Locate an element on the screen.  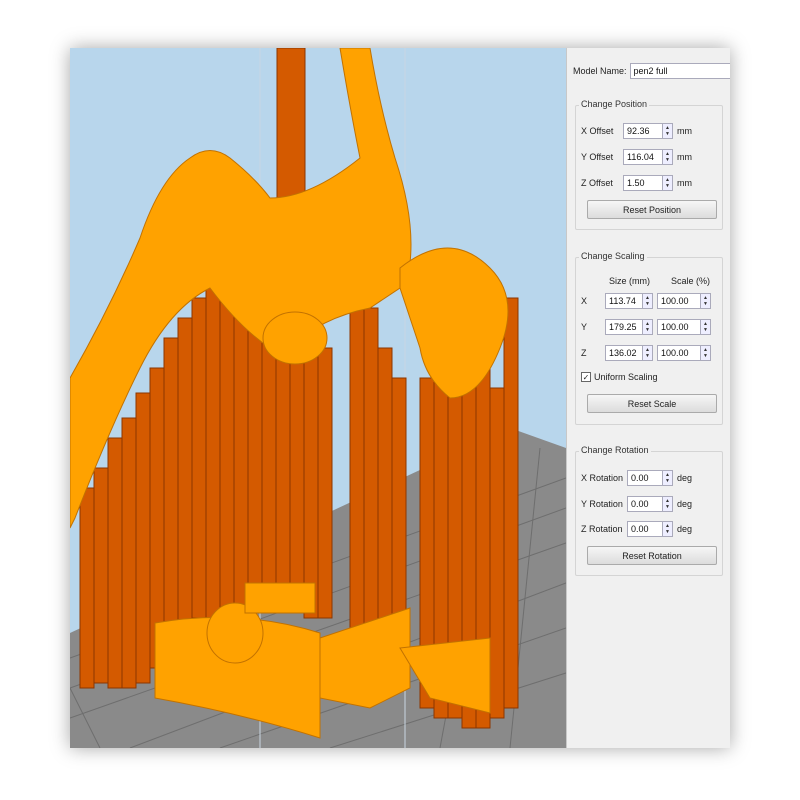
rotation-group-title: Change Rotation is located at coordinates (615, 450).